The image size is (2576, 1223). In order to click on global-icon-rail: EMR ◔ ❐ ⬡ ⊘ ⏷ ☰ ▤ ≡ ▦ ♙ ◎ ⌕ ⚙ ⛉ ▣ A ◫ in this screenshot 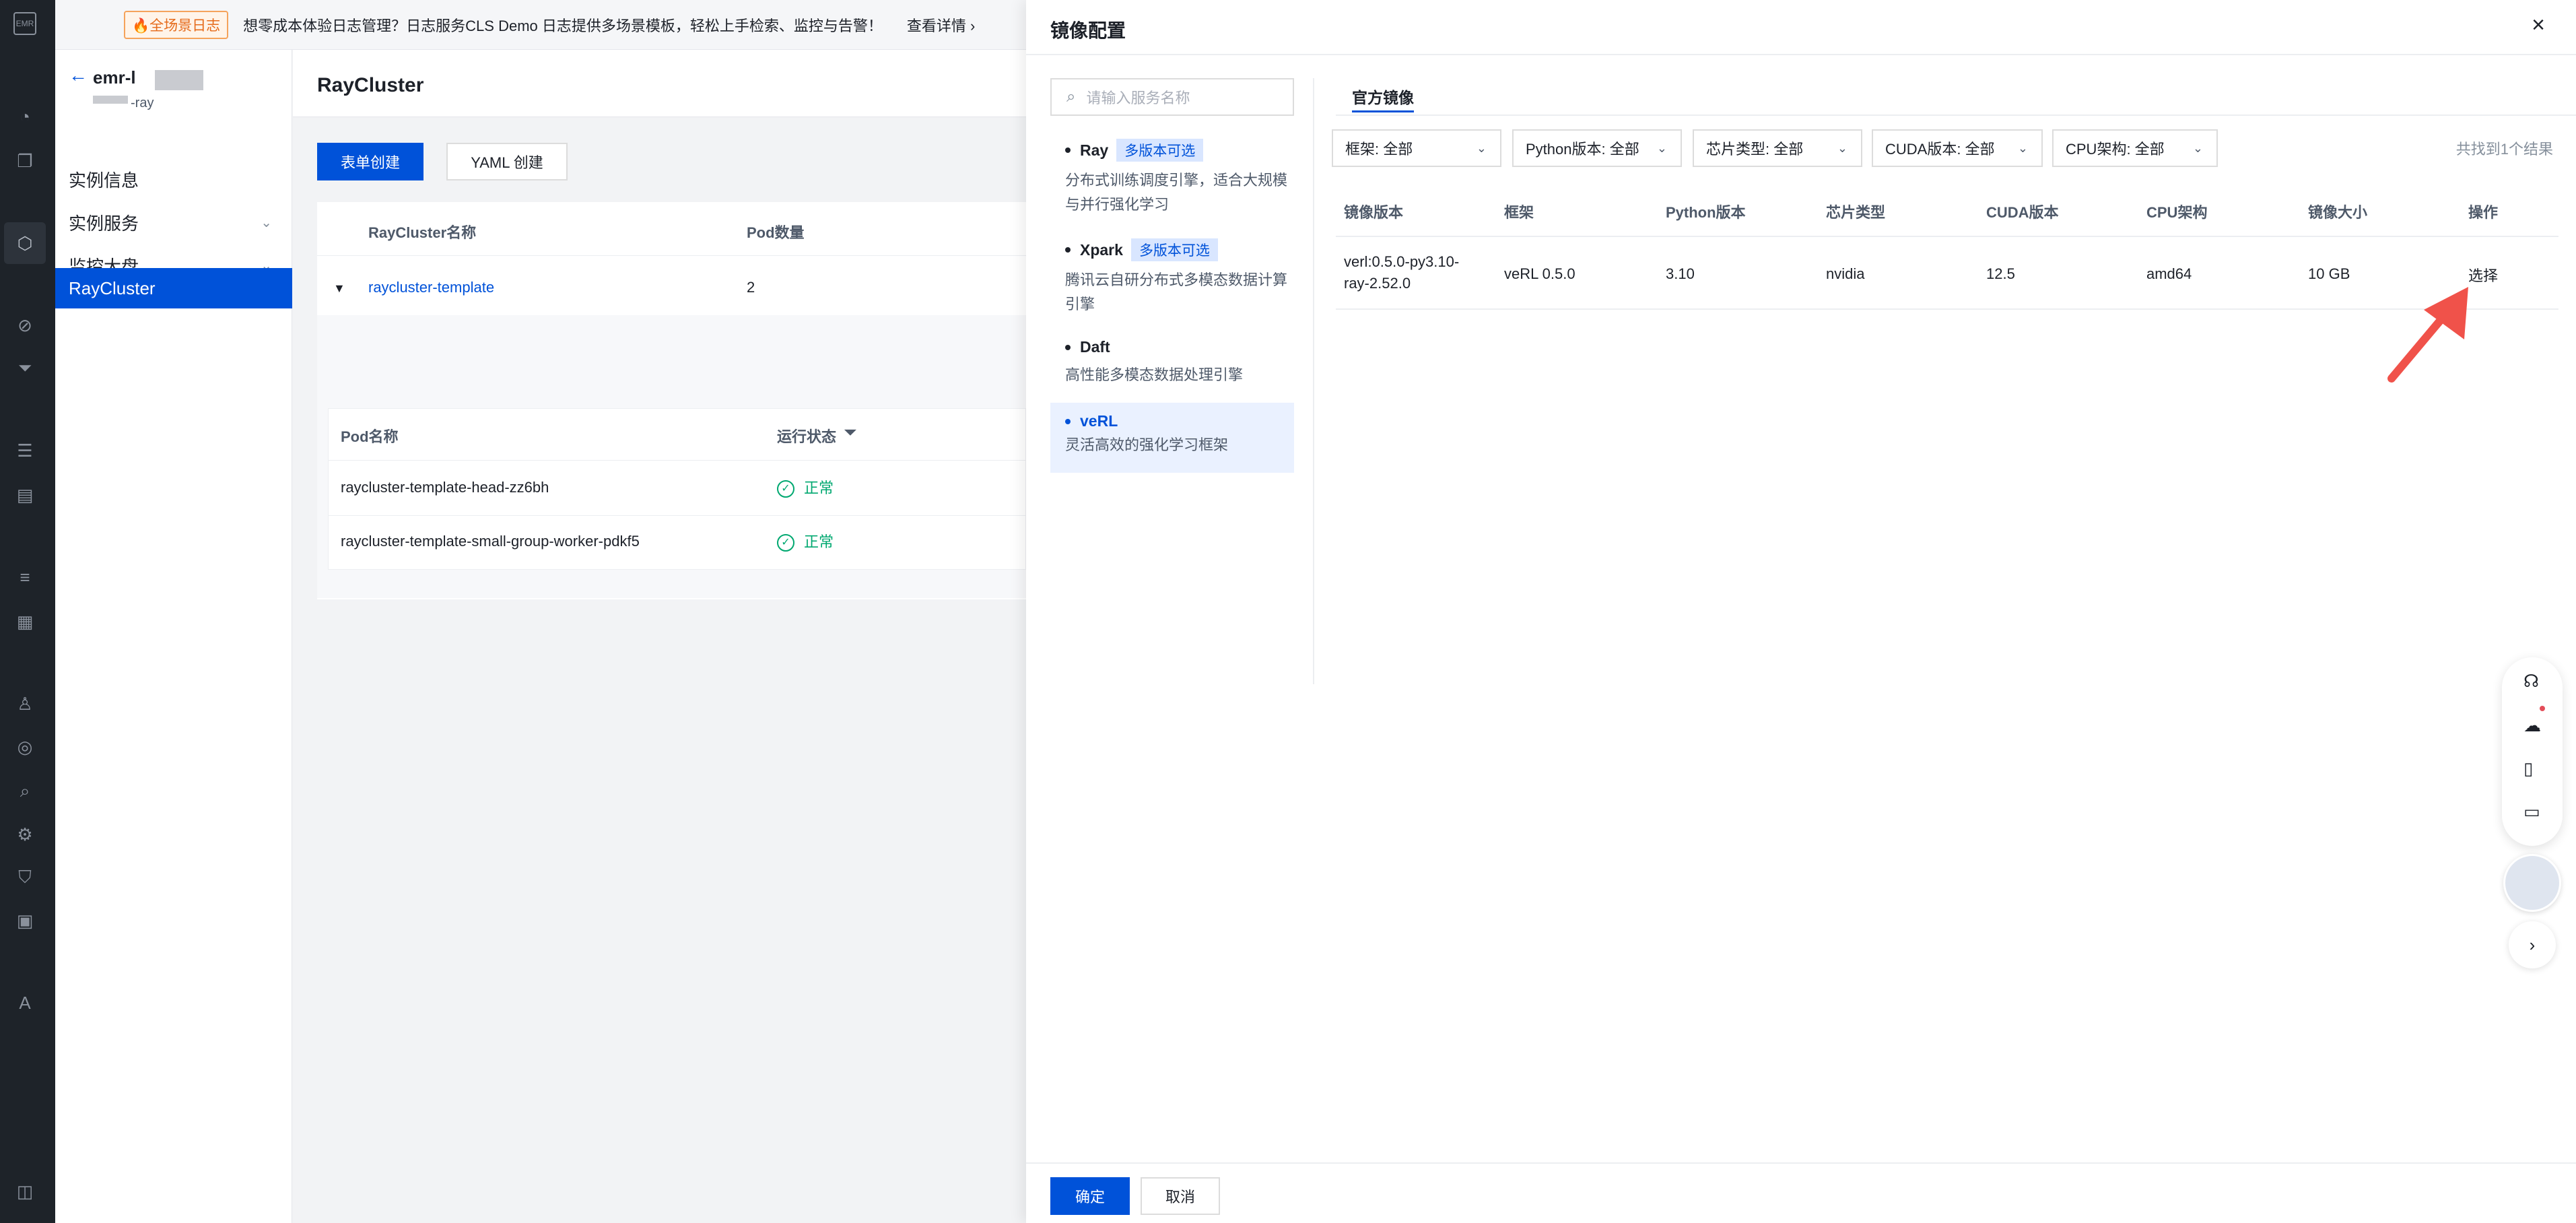, I will do `click(28, 611)`.